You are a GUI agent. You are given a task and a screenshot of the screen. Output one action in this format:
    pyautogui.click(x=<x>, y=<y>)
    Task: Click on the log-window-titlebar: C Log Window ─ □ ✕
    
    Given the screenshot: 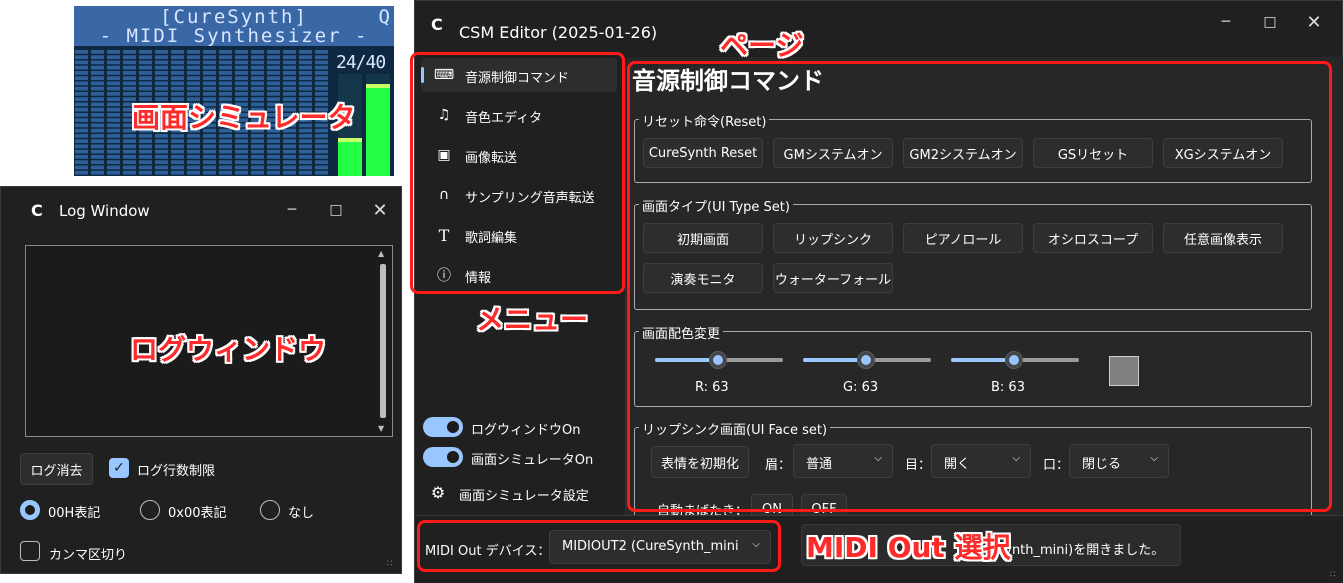 What is the action you would take?
    pyautogui.click(x=201, y=211)
    